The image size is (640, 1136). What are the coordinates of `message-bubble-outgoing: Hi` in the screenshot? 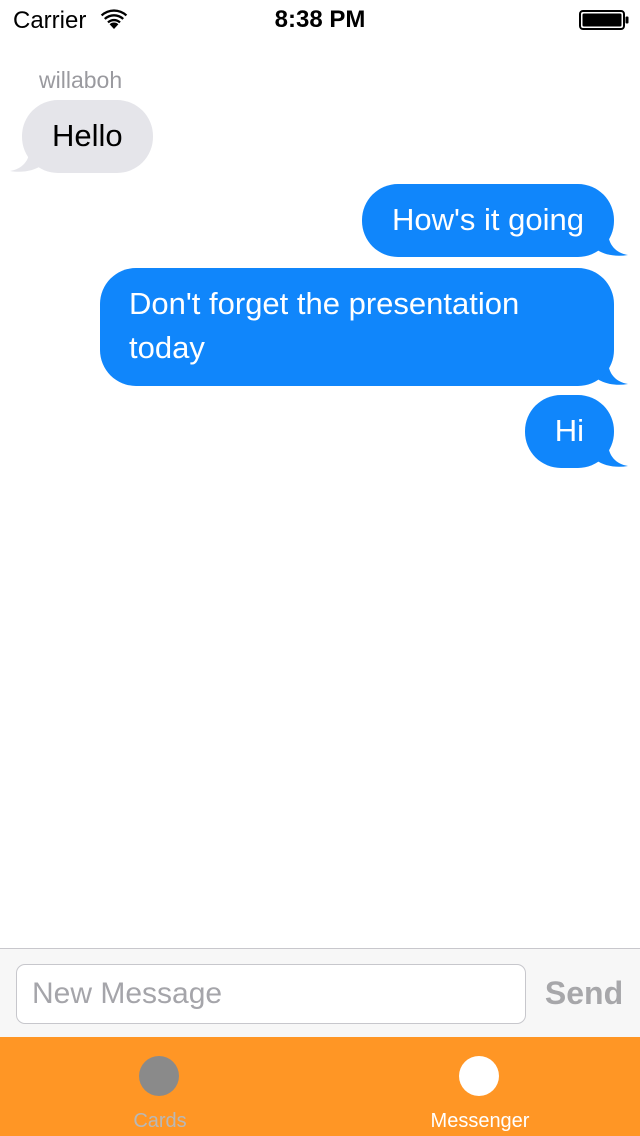 It's located at (576, 431).